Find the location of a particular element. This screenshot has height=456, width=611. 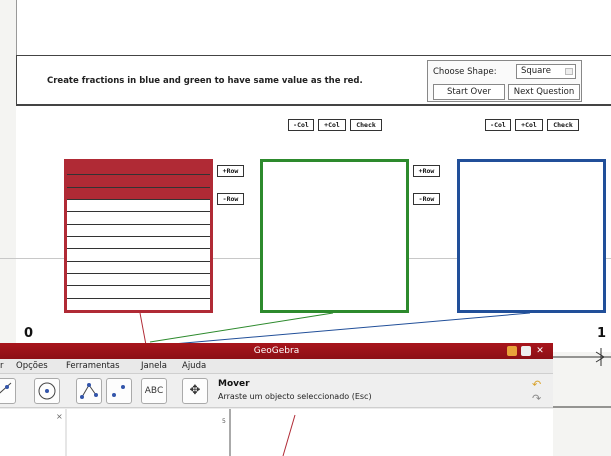

red-fraction-square is located at coordinates (138, 236).